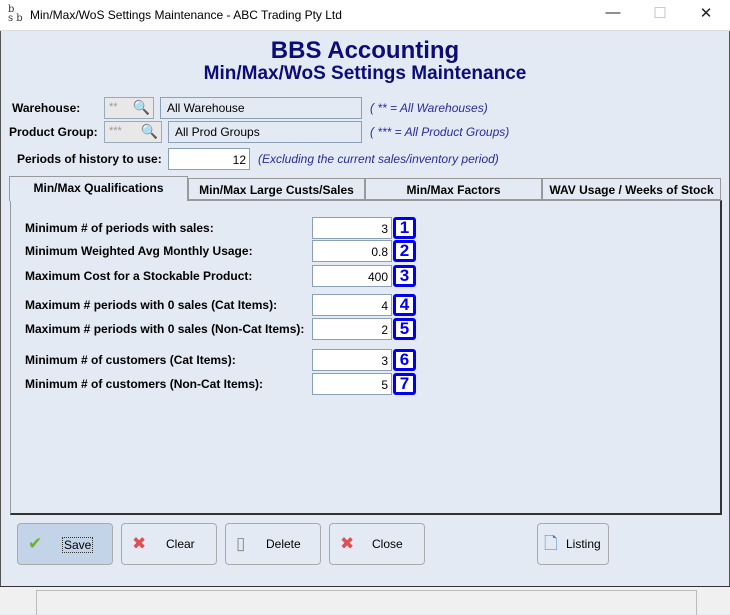  What do you see at coordinates (273, 544) in the screenshot?
I see `delete-button: ▯ Delete` at bounding box center [273, 544].